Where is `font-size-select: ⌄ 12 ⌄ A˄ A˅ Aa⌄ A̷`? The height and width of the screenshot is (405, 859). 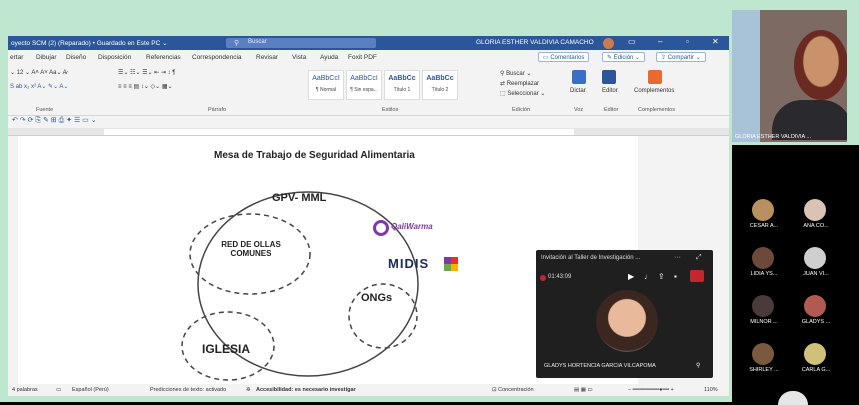
font-size-select: ⌄ 12 ⌄ A˄ A˅ Aa⌄ A̷ is located at coordinates (38, 72).